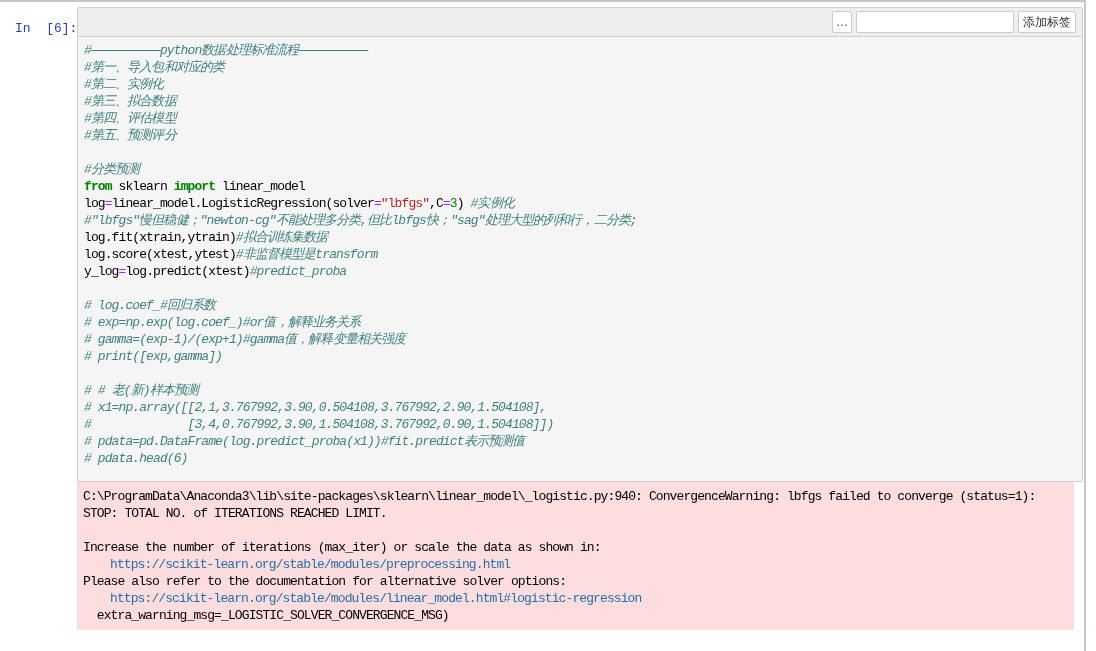  I want to click on add-tag-button: 添加标签, so click(1047, 22).